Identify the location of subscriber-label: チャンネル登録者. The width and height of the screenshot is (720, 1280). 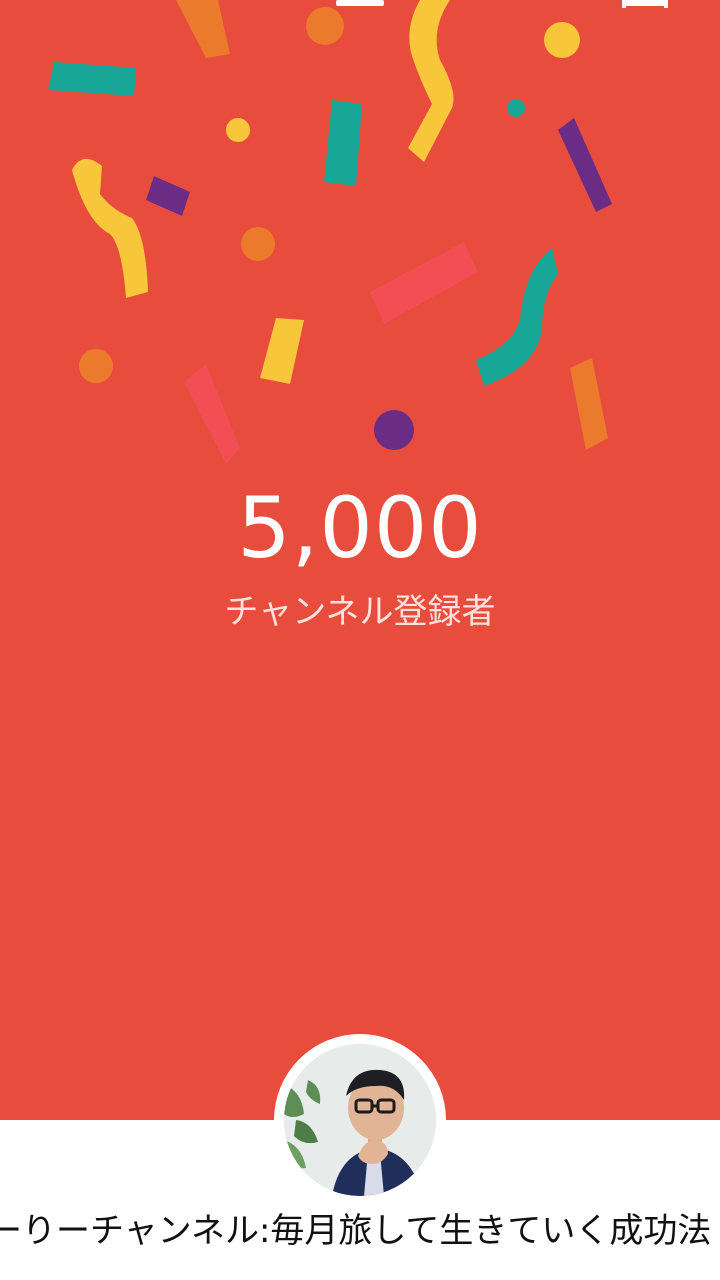
(360, 612).